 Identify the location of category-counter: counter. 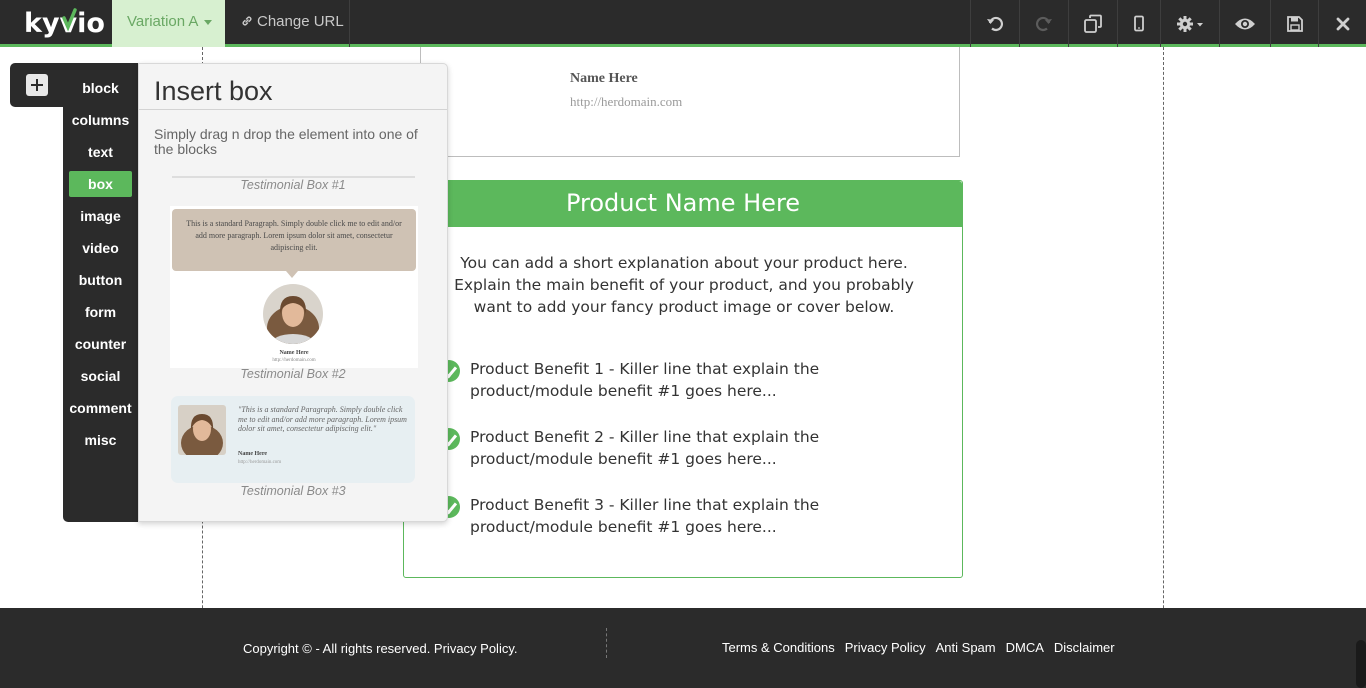
(100, 344).